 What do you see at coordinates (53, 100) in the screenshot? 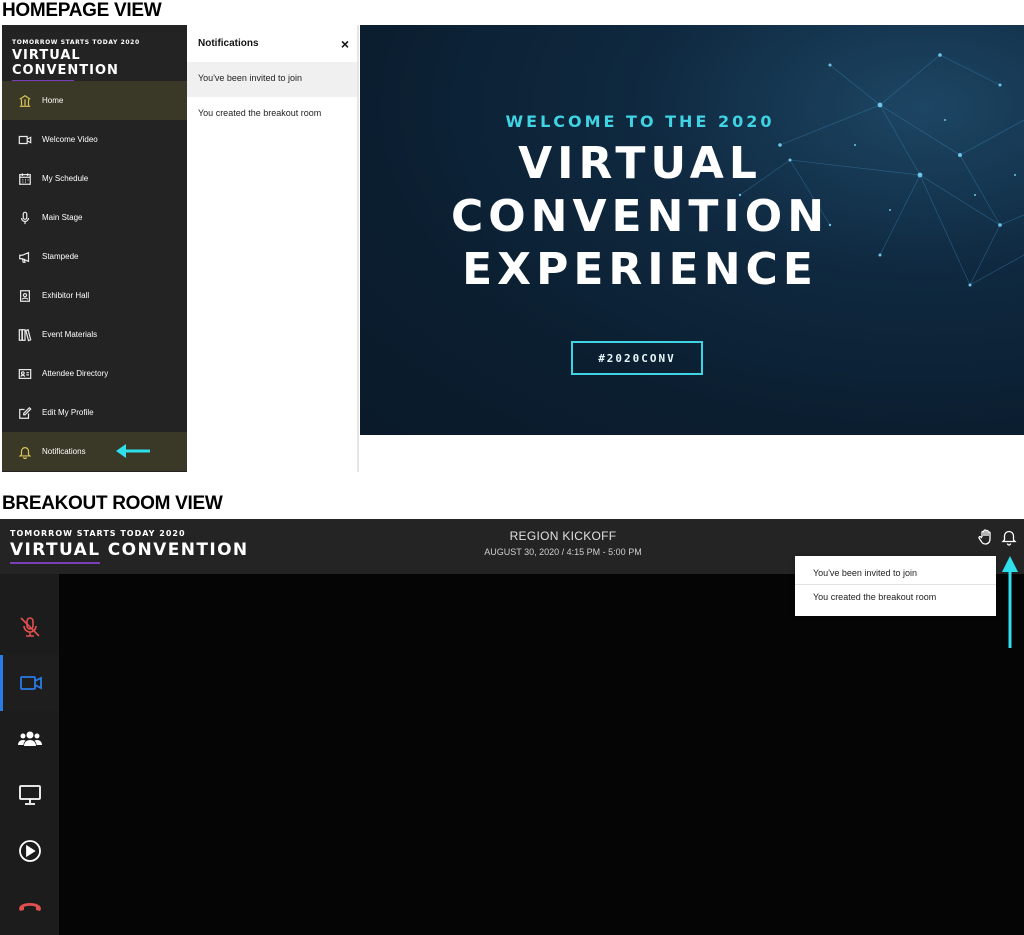
I see `sidebar-item-label: Home` at bounding box center [53, 100].